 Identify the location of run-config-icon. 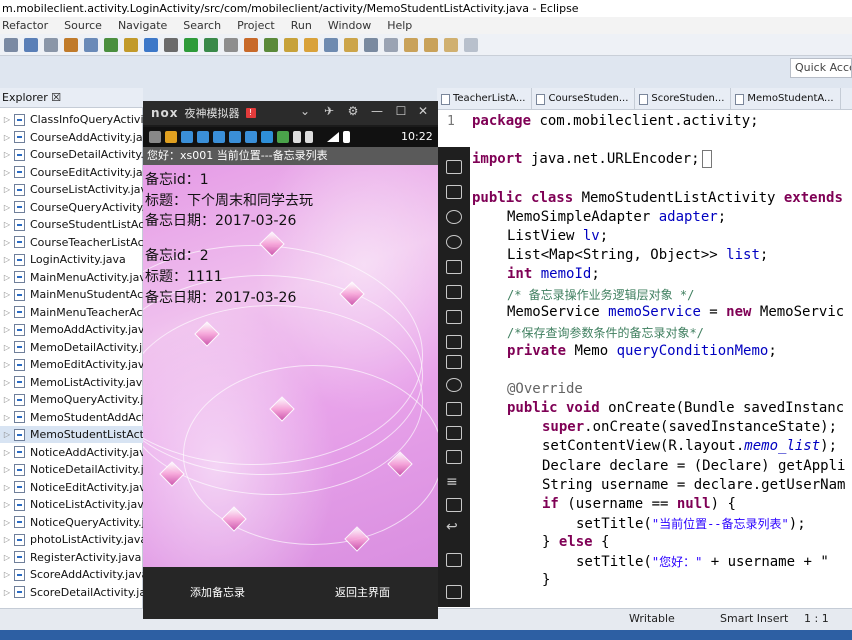
(211, 44).